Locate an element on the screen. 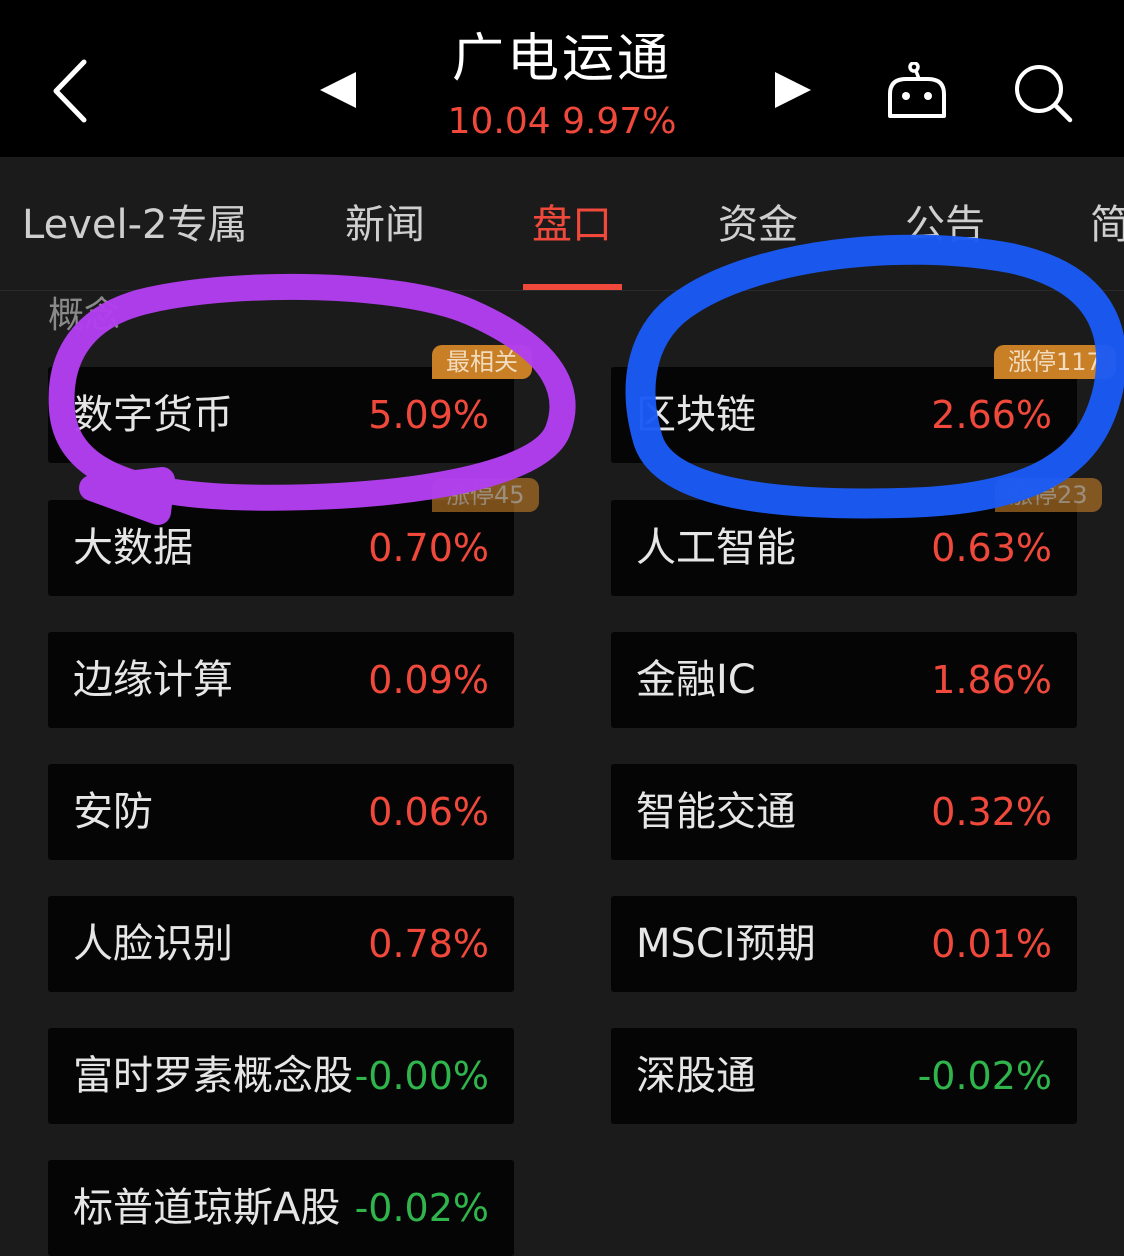 The image size is (1124, 1256). concept-change: 2.66% is located at coordinates (991, 415).